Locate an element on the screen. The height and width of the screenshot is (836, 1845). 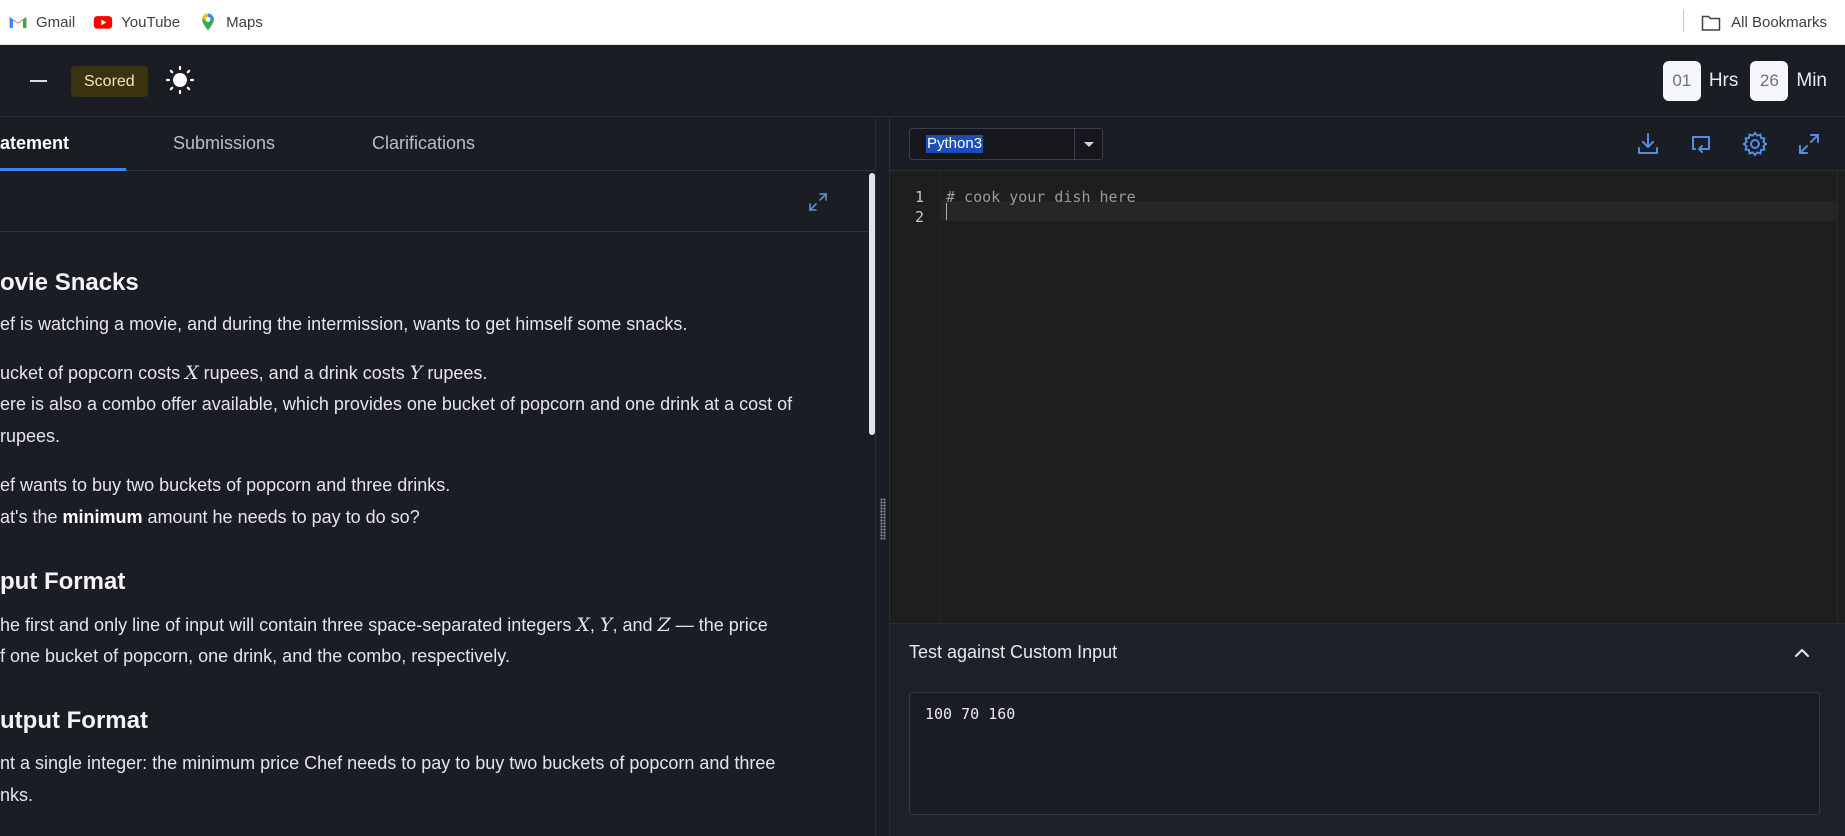
math-y: Y is located at coordinates (416, 373).